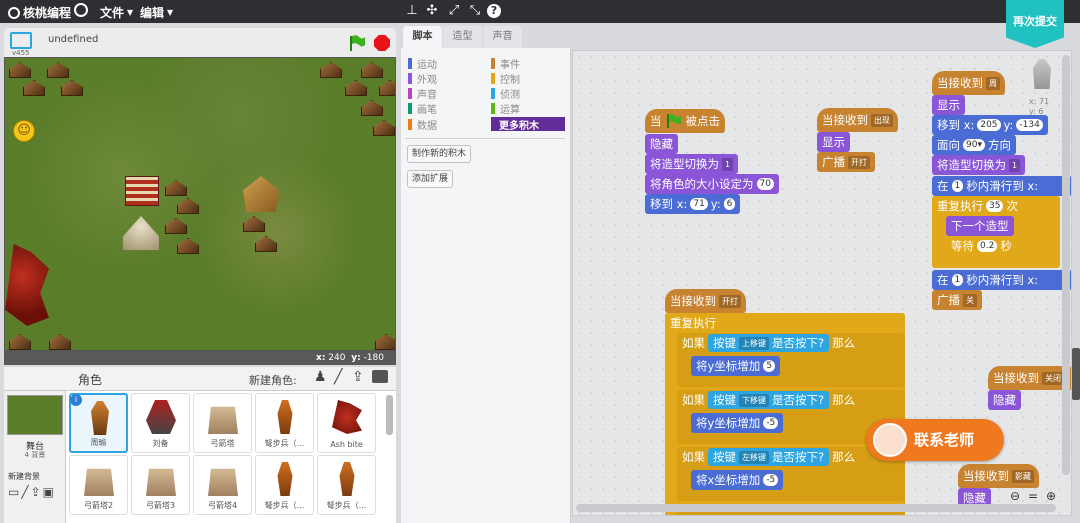  What do you see at coordinates (81, 10) in the screenshot?
I see `globe-icon` at bounding box center [81, 10].